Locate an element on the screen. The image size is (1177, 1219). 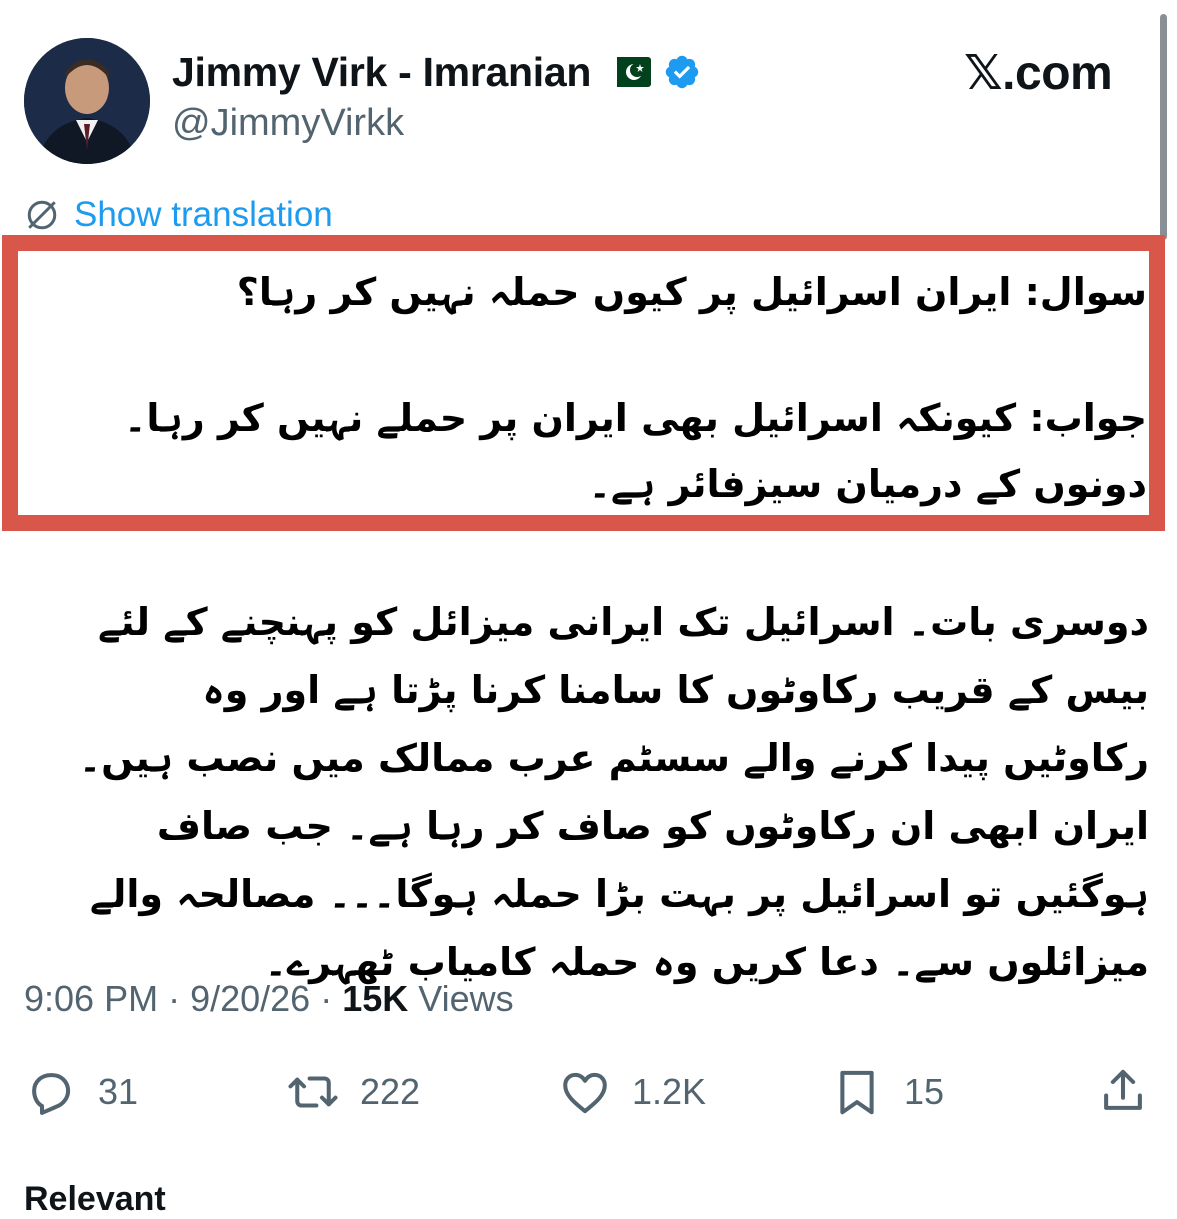
reply-count: 31 is located at coordinates (118, 1091).